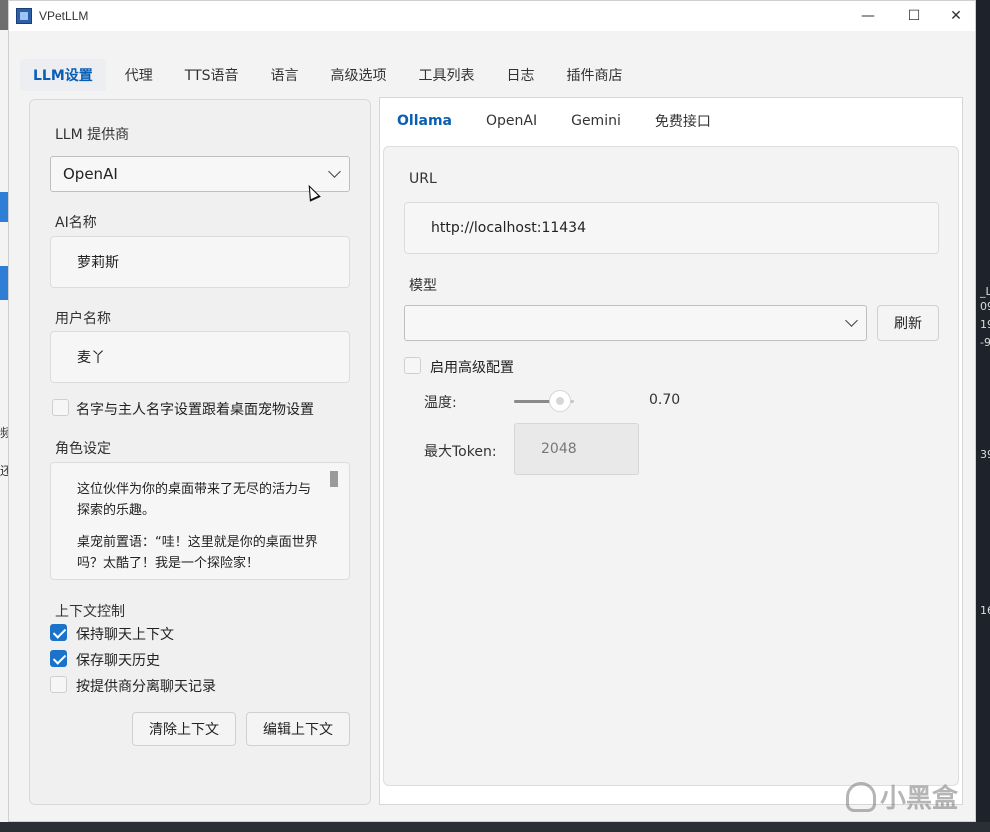  I want to click on model-label: 模型, so click(423, 286).